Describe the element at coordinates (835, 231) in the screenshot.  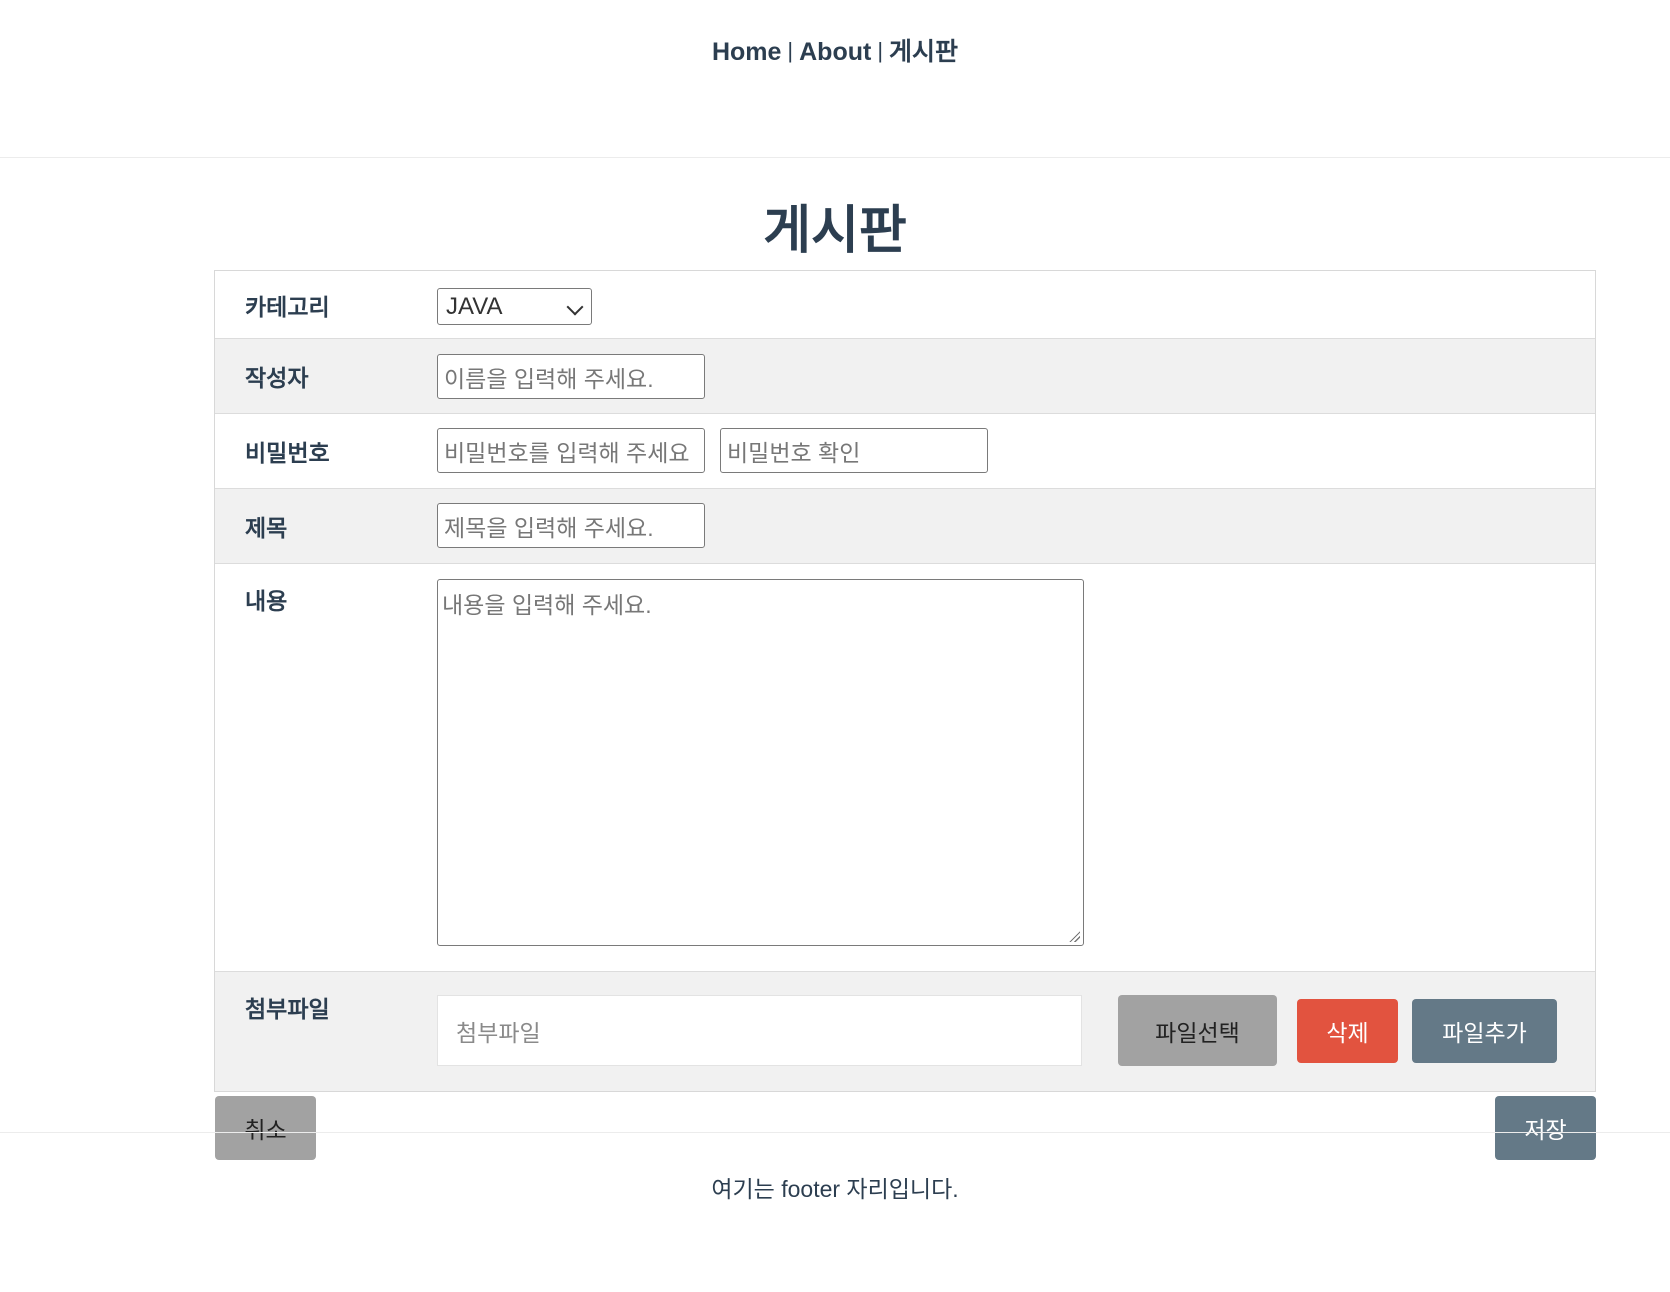
I see `page-title: 게시판` at that location.